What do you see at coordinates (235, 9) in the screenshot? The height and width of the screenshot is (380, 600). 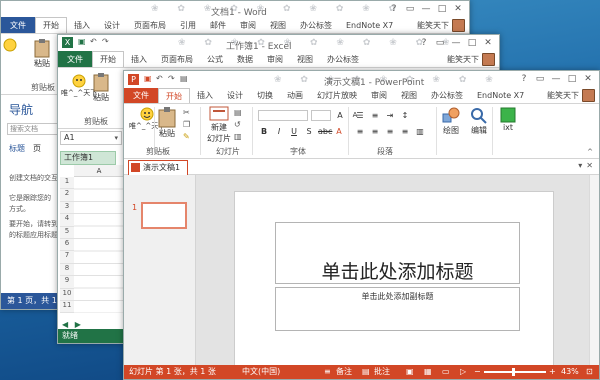 I see `word-title-bar: ❀ ✿ ❀ ✿ ❀ ✿ ❀ ✿ ❀ ✿ 文档1 - Word ? ▭ — □ ✕` at bounding box center [235, 9].